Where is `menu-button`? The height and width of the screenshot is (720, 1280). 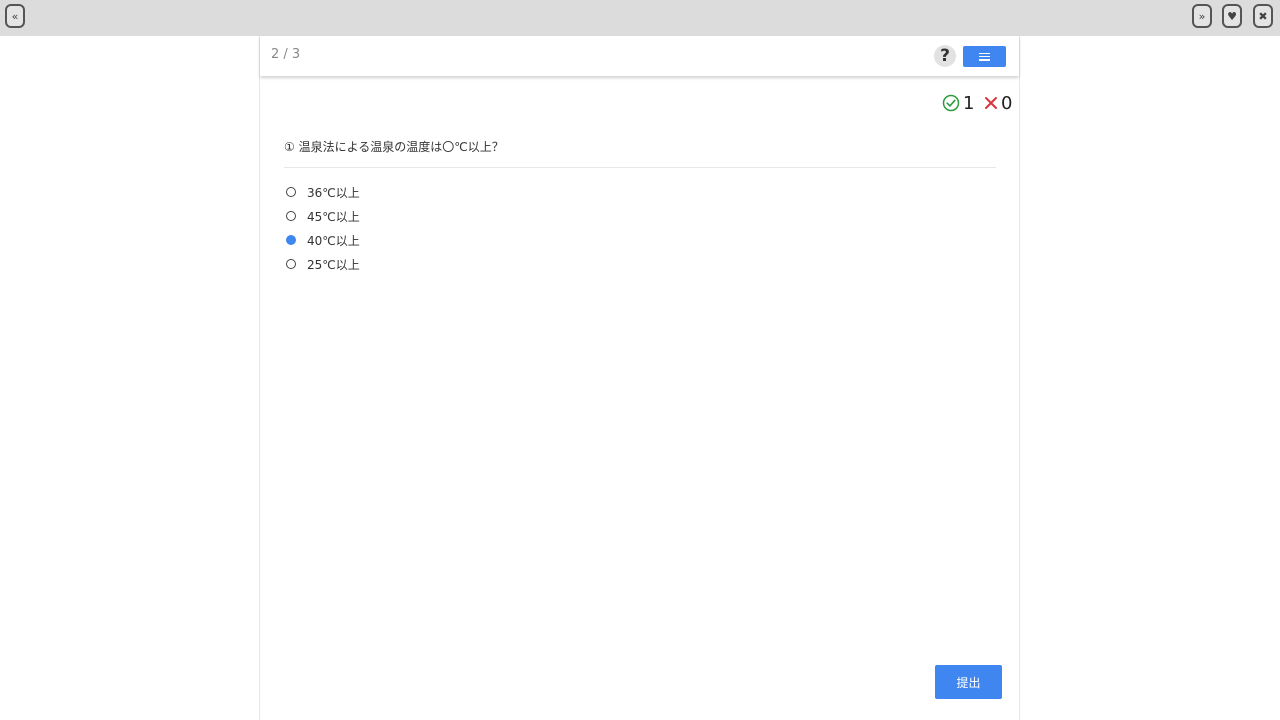 menu-button is located at coordinates (984, 56).